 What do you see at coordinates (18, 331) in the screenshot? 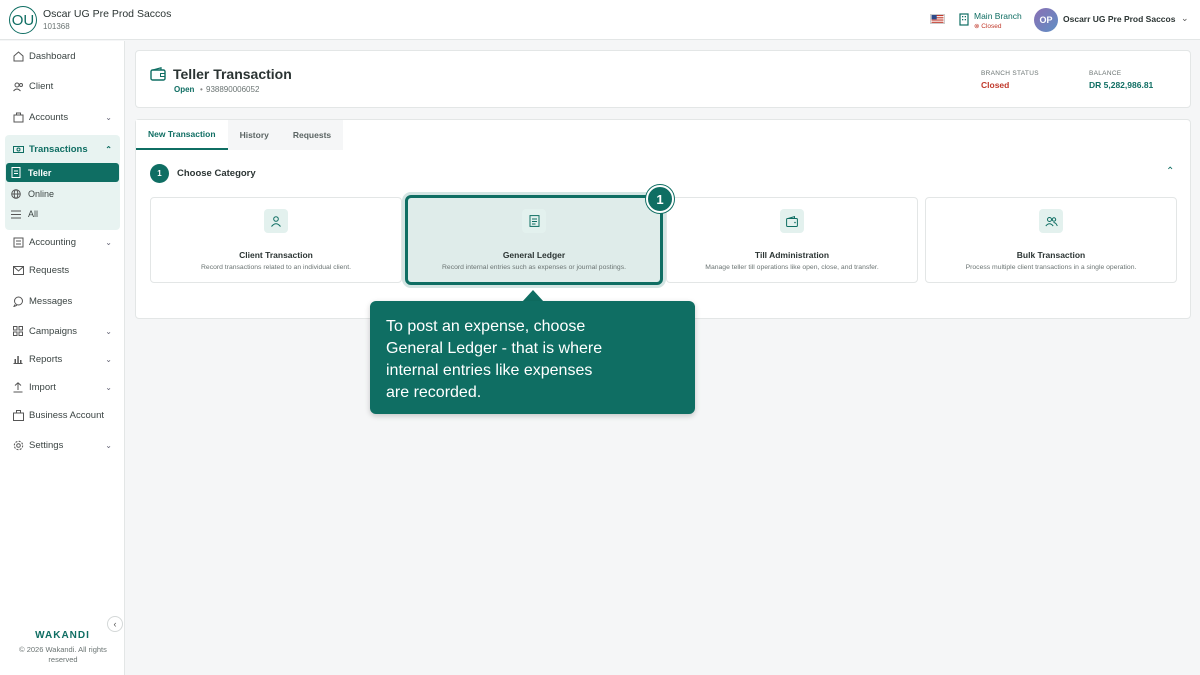
I see `grid-icon` at bounding box center [18, 331].